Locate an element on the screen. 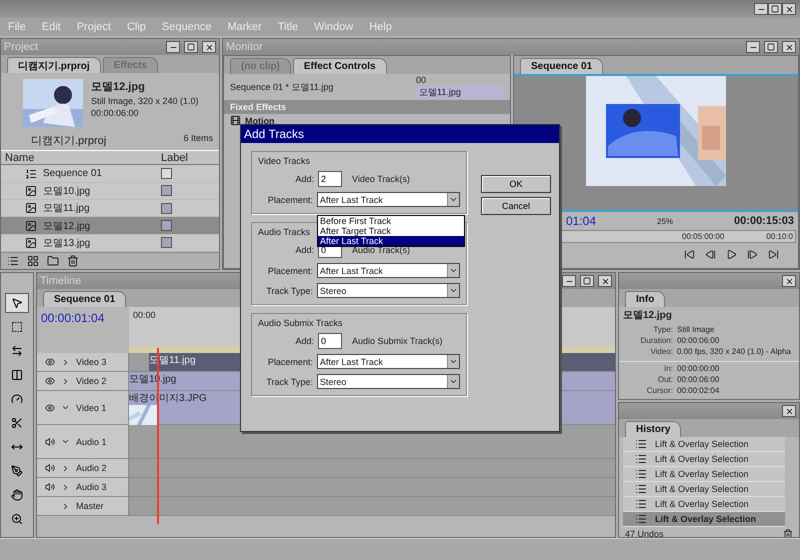  panel-tab: History is located at coordinates (653, 429).